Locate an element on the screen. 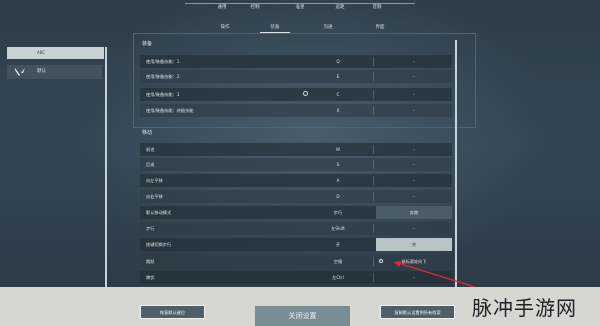 Image resolution: width=600 pixels, height=326 pixels. top-nav: 通用 控制 准星 远距 音频 is located at coordinates (300, 7).